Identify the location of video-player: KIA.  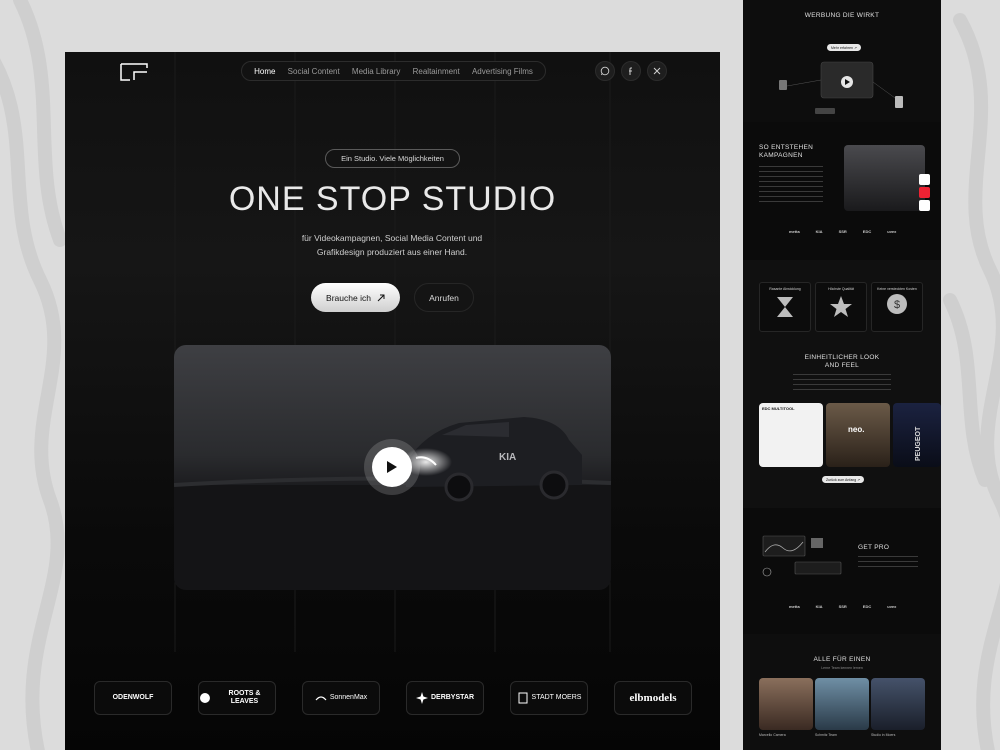
(392, 467).